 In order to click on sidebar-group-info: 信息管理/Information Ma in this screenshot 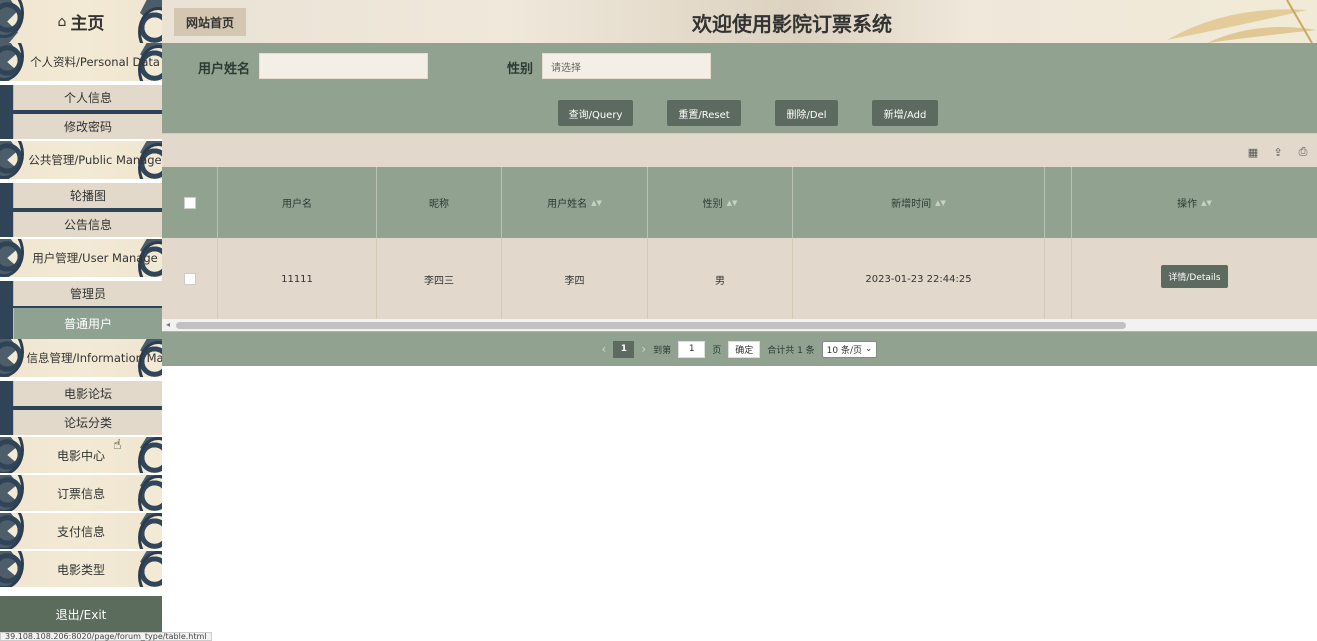, I will do `click(81, 358)`.